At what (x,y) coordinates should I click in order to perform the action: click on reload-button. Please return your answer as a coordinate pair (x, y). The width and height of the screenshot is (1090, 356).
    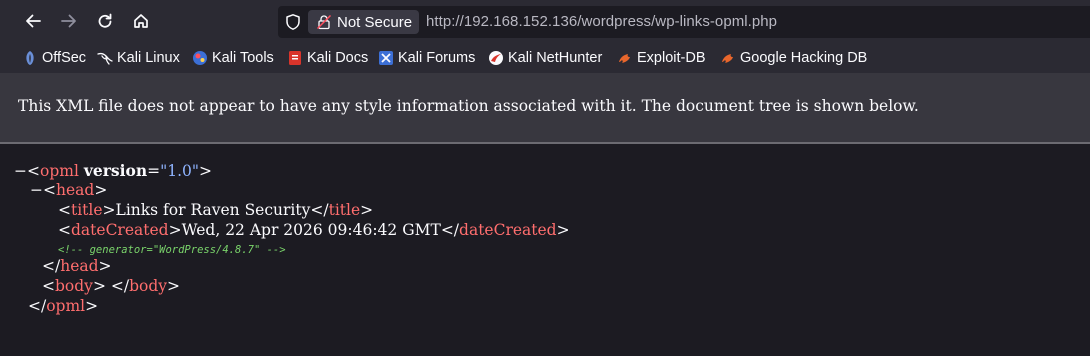
    Looking at the image, I should click on (105, 21).